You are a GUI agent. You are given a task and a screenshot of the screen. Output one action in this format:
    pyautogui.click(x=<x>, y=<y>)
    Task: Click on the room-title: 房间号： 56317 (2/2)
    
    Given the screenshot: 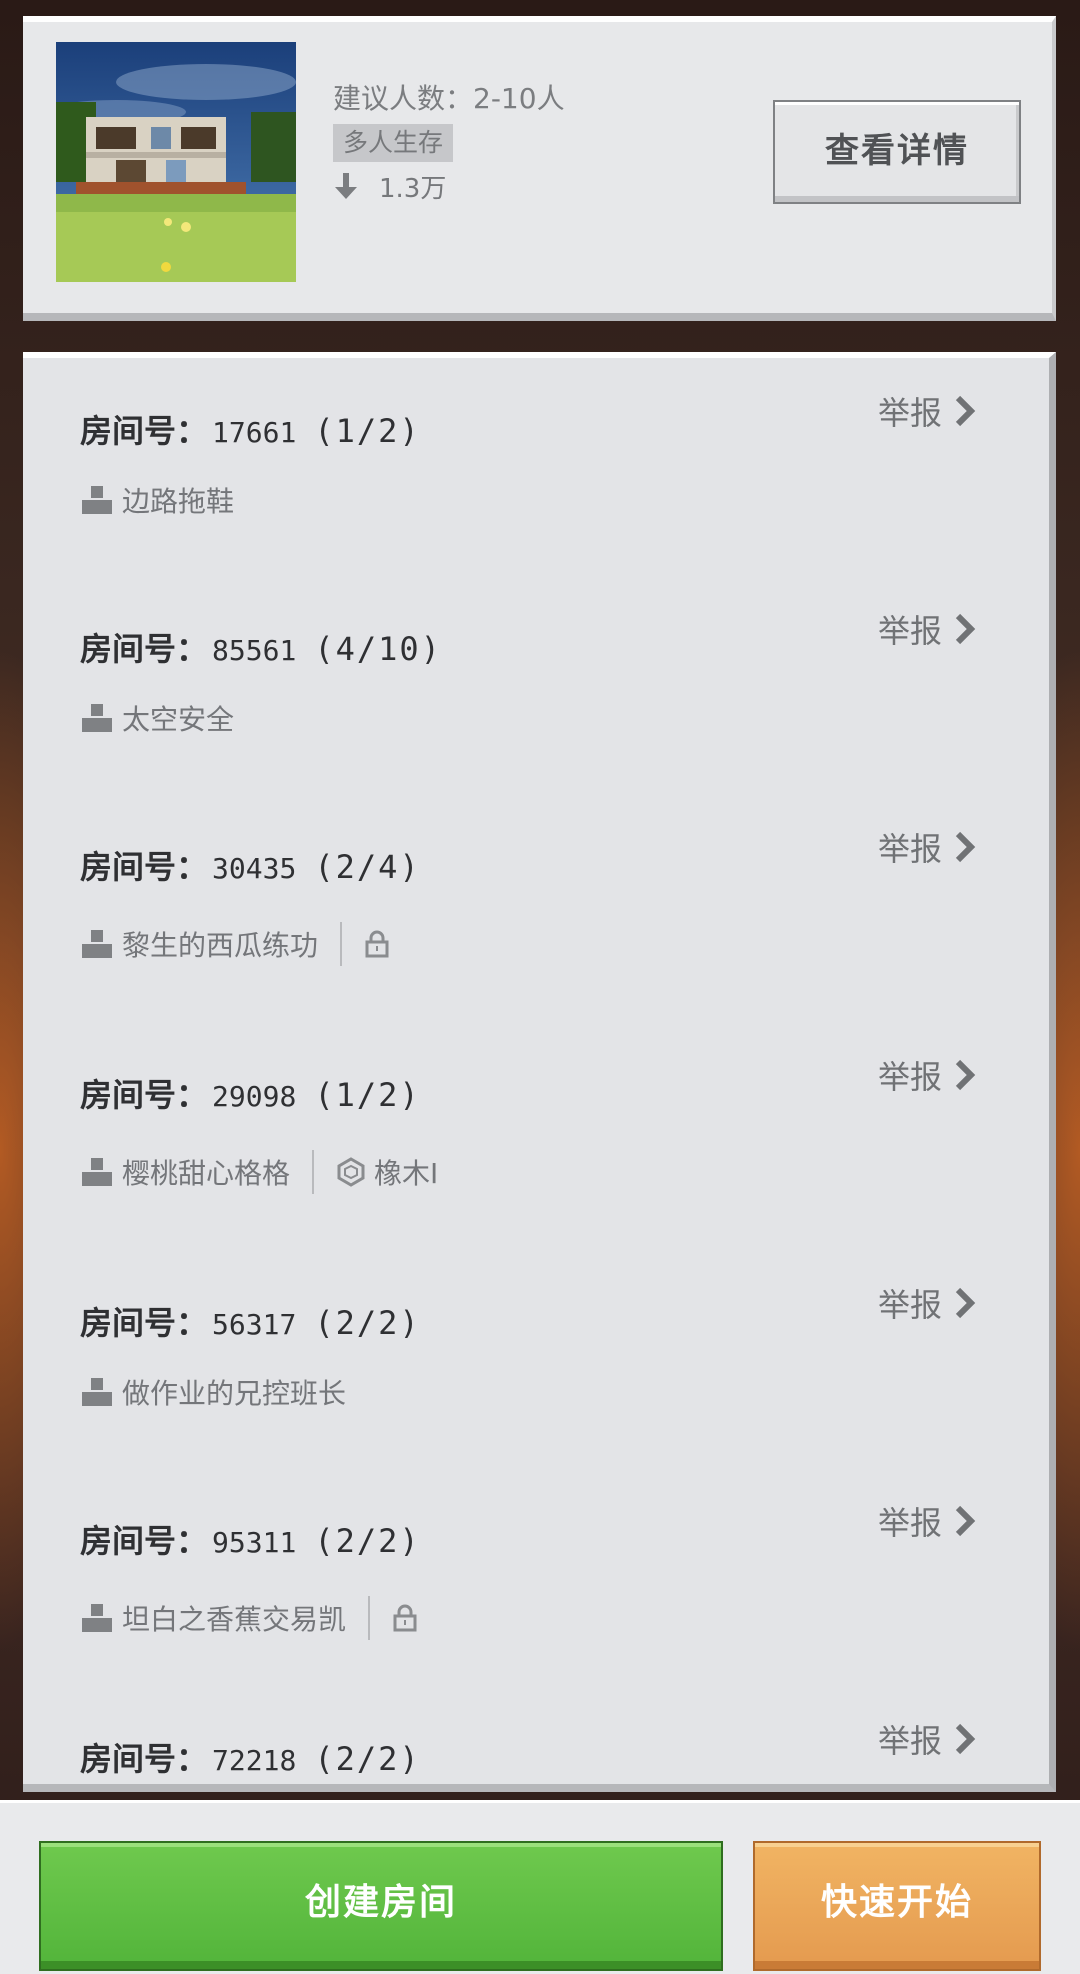 What is the action you would take?
    pyautogui.click(x=250, y=1321)
    